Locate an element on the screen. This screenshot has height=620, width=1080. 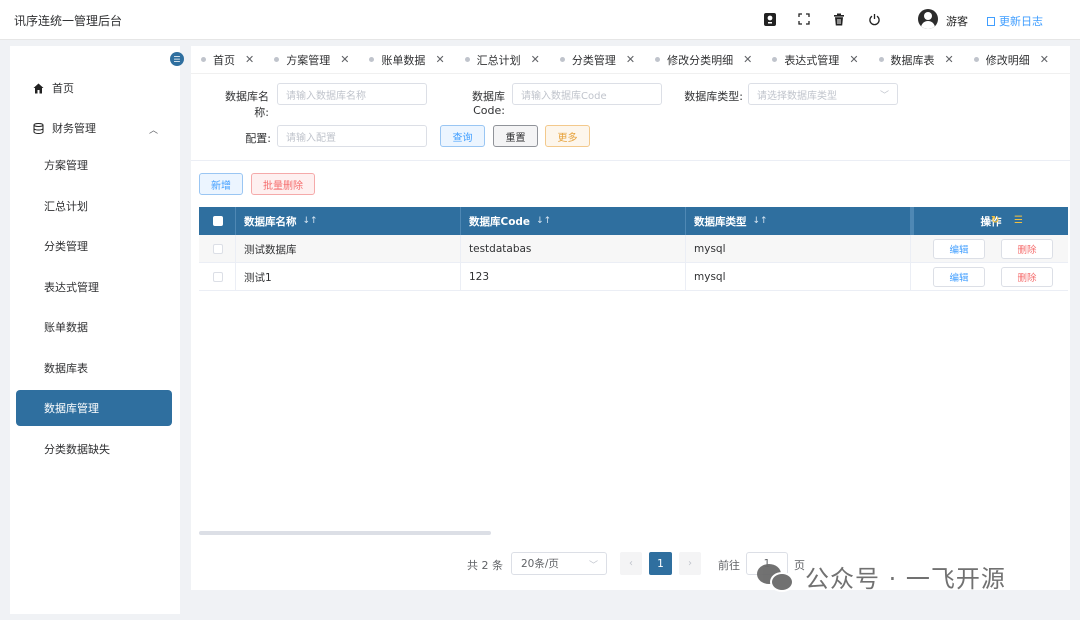
sidebar-item-summary: 汇总计划 is located at coordinates (94, 206).